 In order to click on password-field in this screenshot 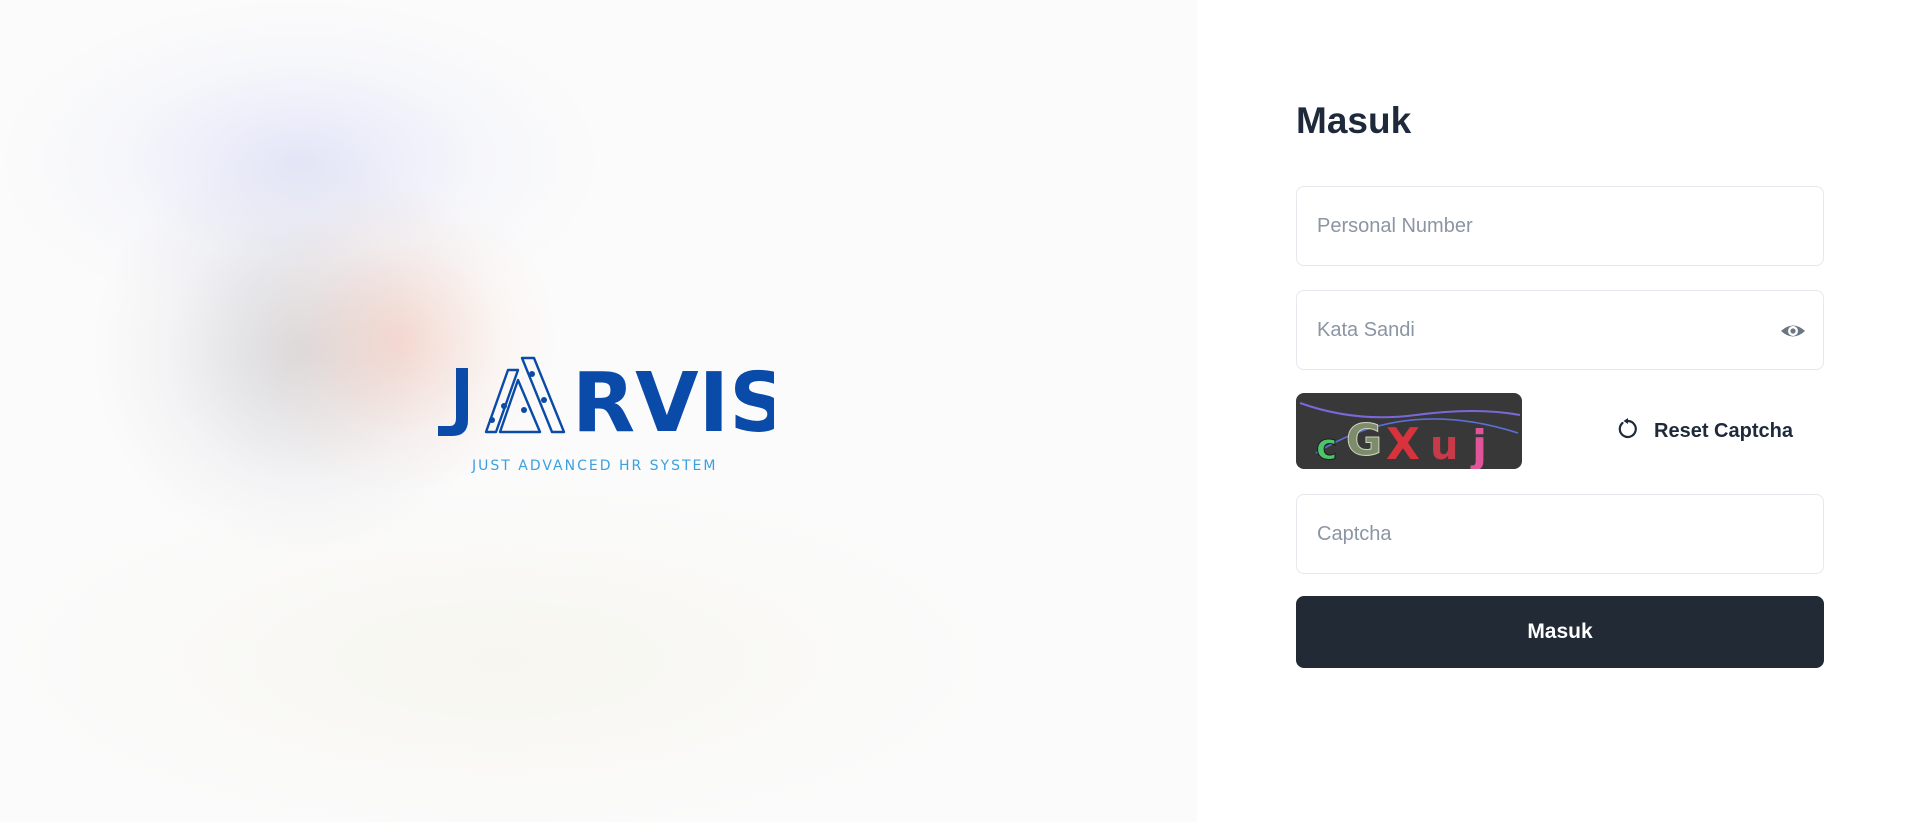, I will do `click(1560, 330)`.